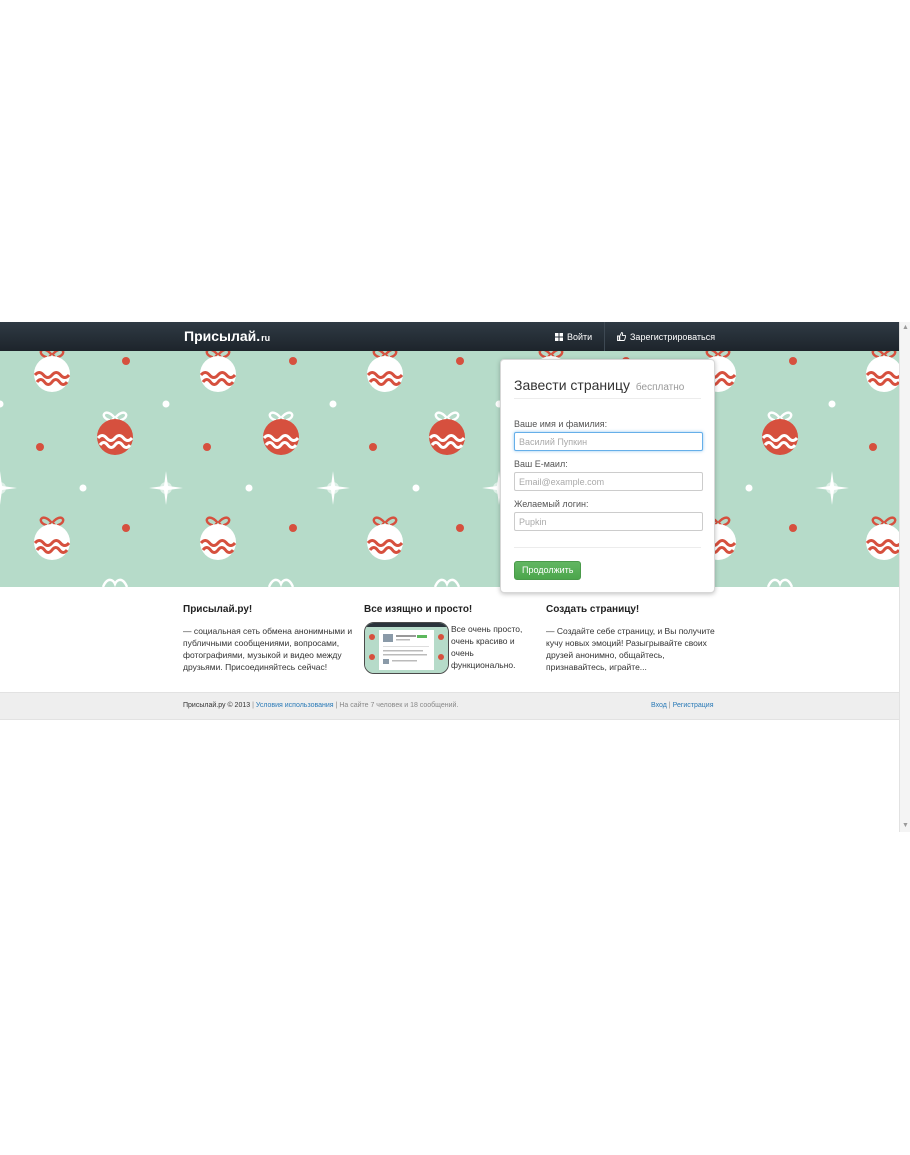 The image size is (910, 1155). Describe the element at coordinates (399, 705) in the screenshot. I see `site-stats: На сайте 7 человек и 18 сообщений.` at that location.